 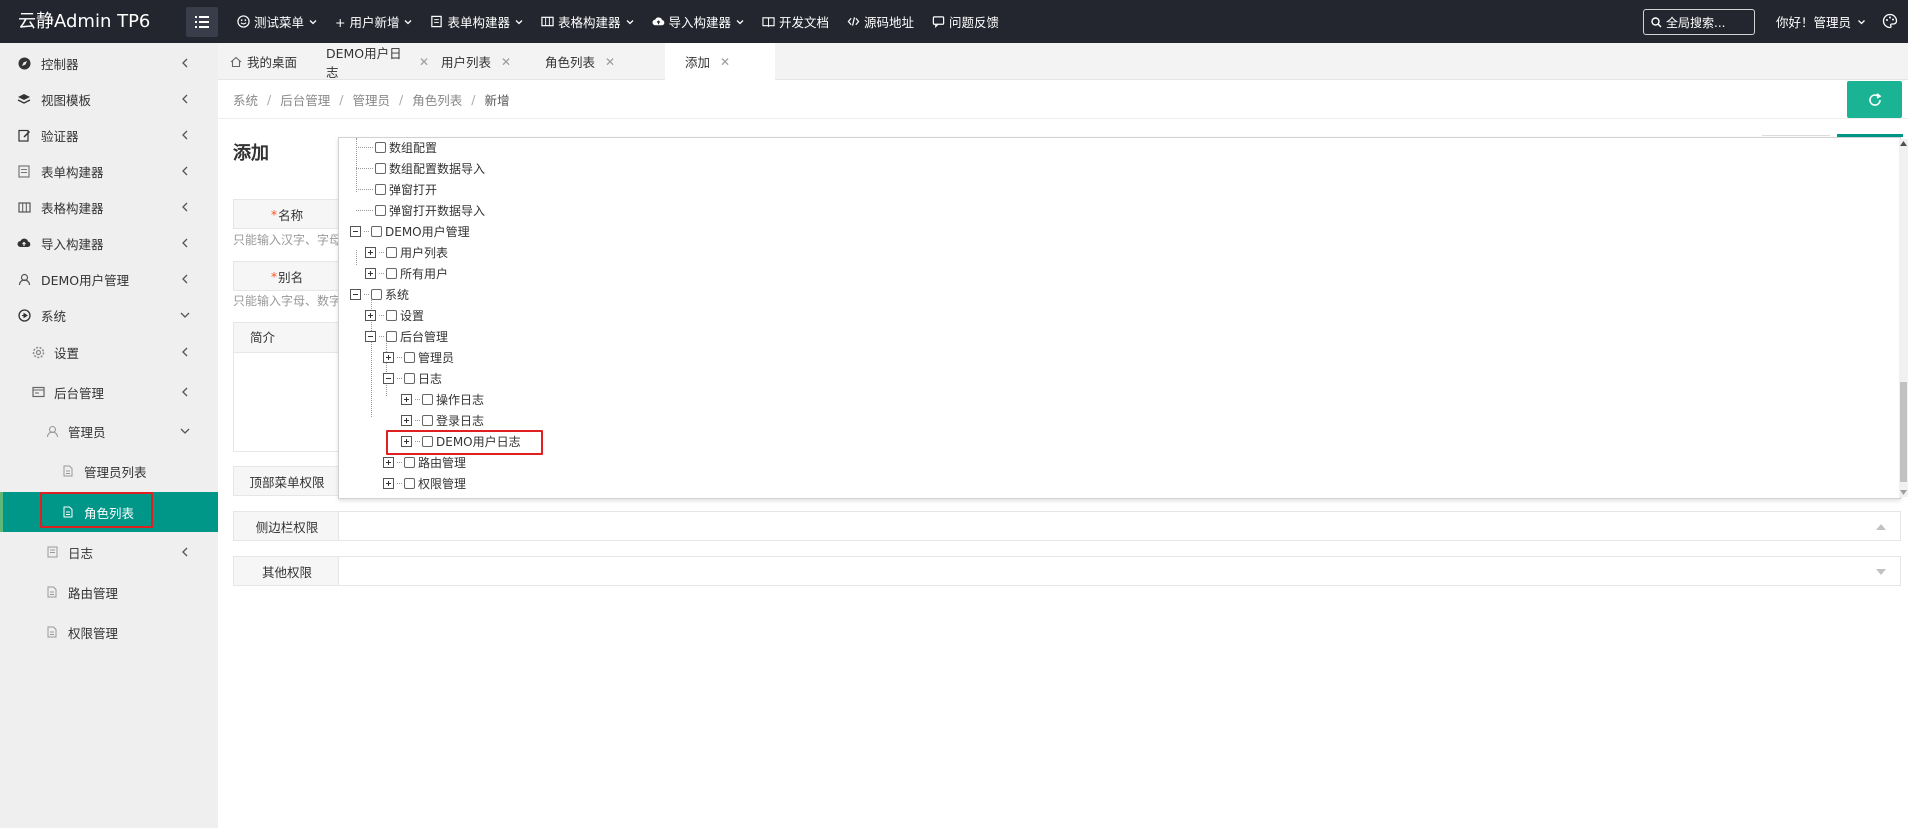 I want to click on breadcrumb-item: 管理员, so click(x=371, y=99).